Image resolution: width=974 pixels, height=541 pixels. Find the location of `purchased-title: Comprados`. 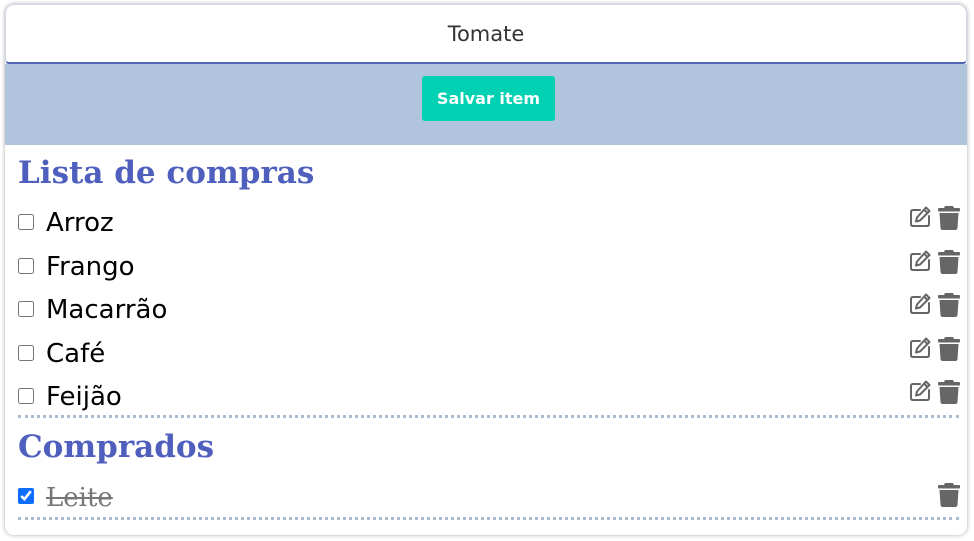

purchased-title: Comprados is located at coordinates (116, 447).